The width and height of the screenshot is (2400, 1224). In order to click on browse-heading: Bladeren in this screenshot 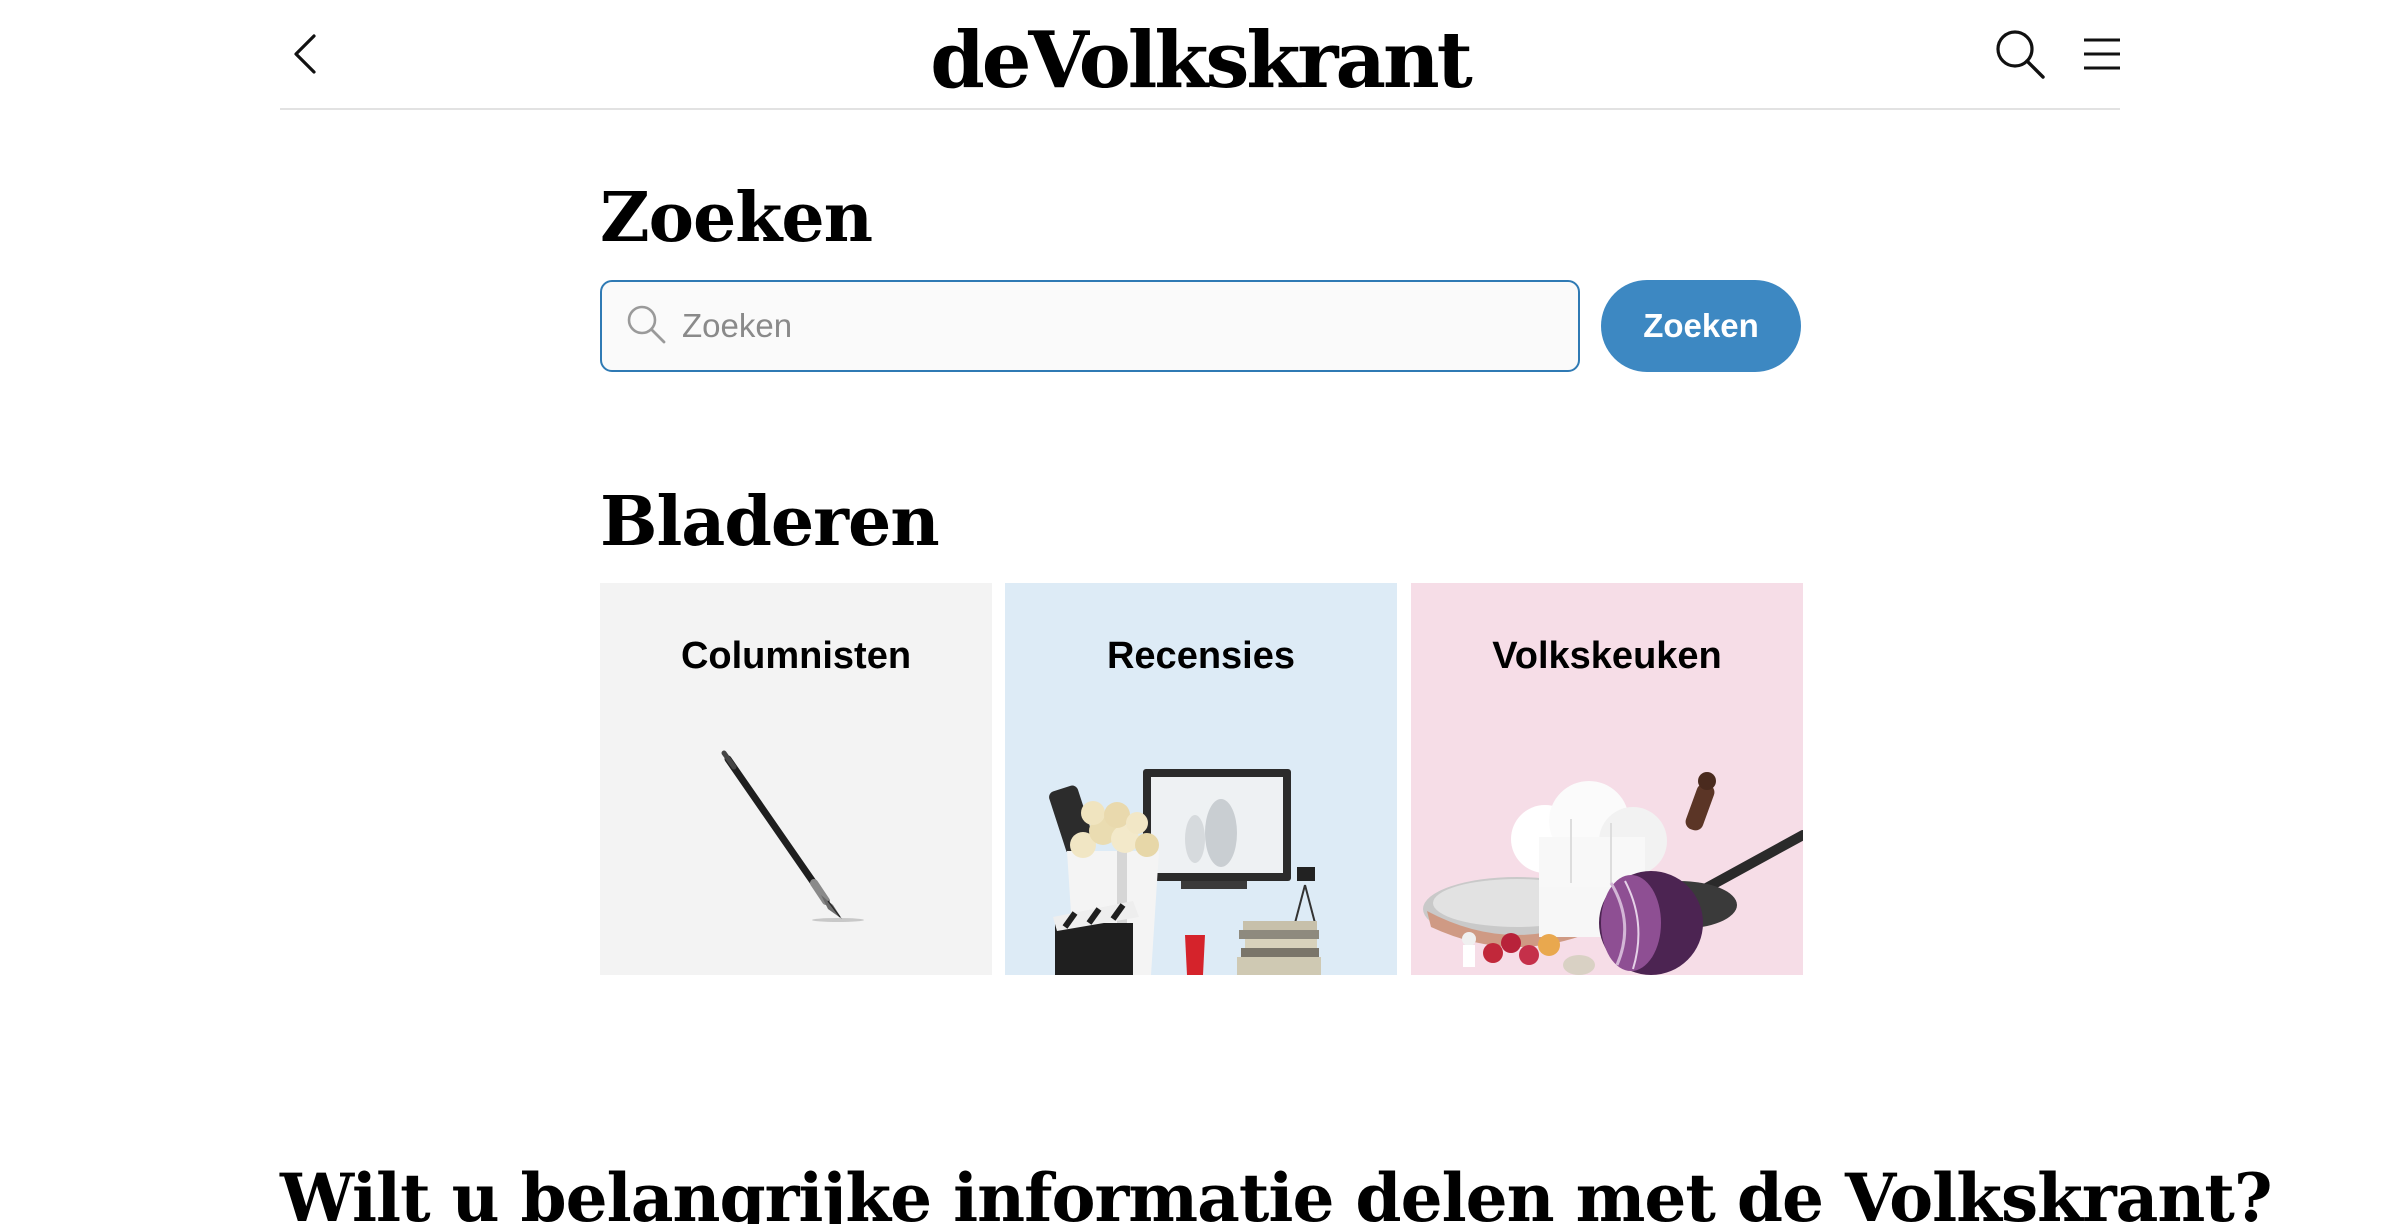, I will do `click(770, 522)`.